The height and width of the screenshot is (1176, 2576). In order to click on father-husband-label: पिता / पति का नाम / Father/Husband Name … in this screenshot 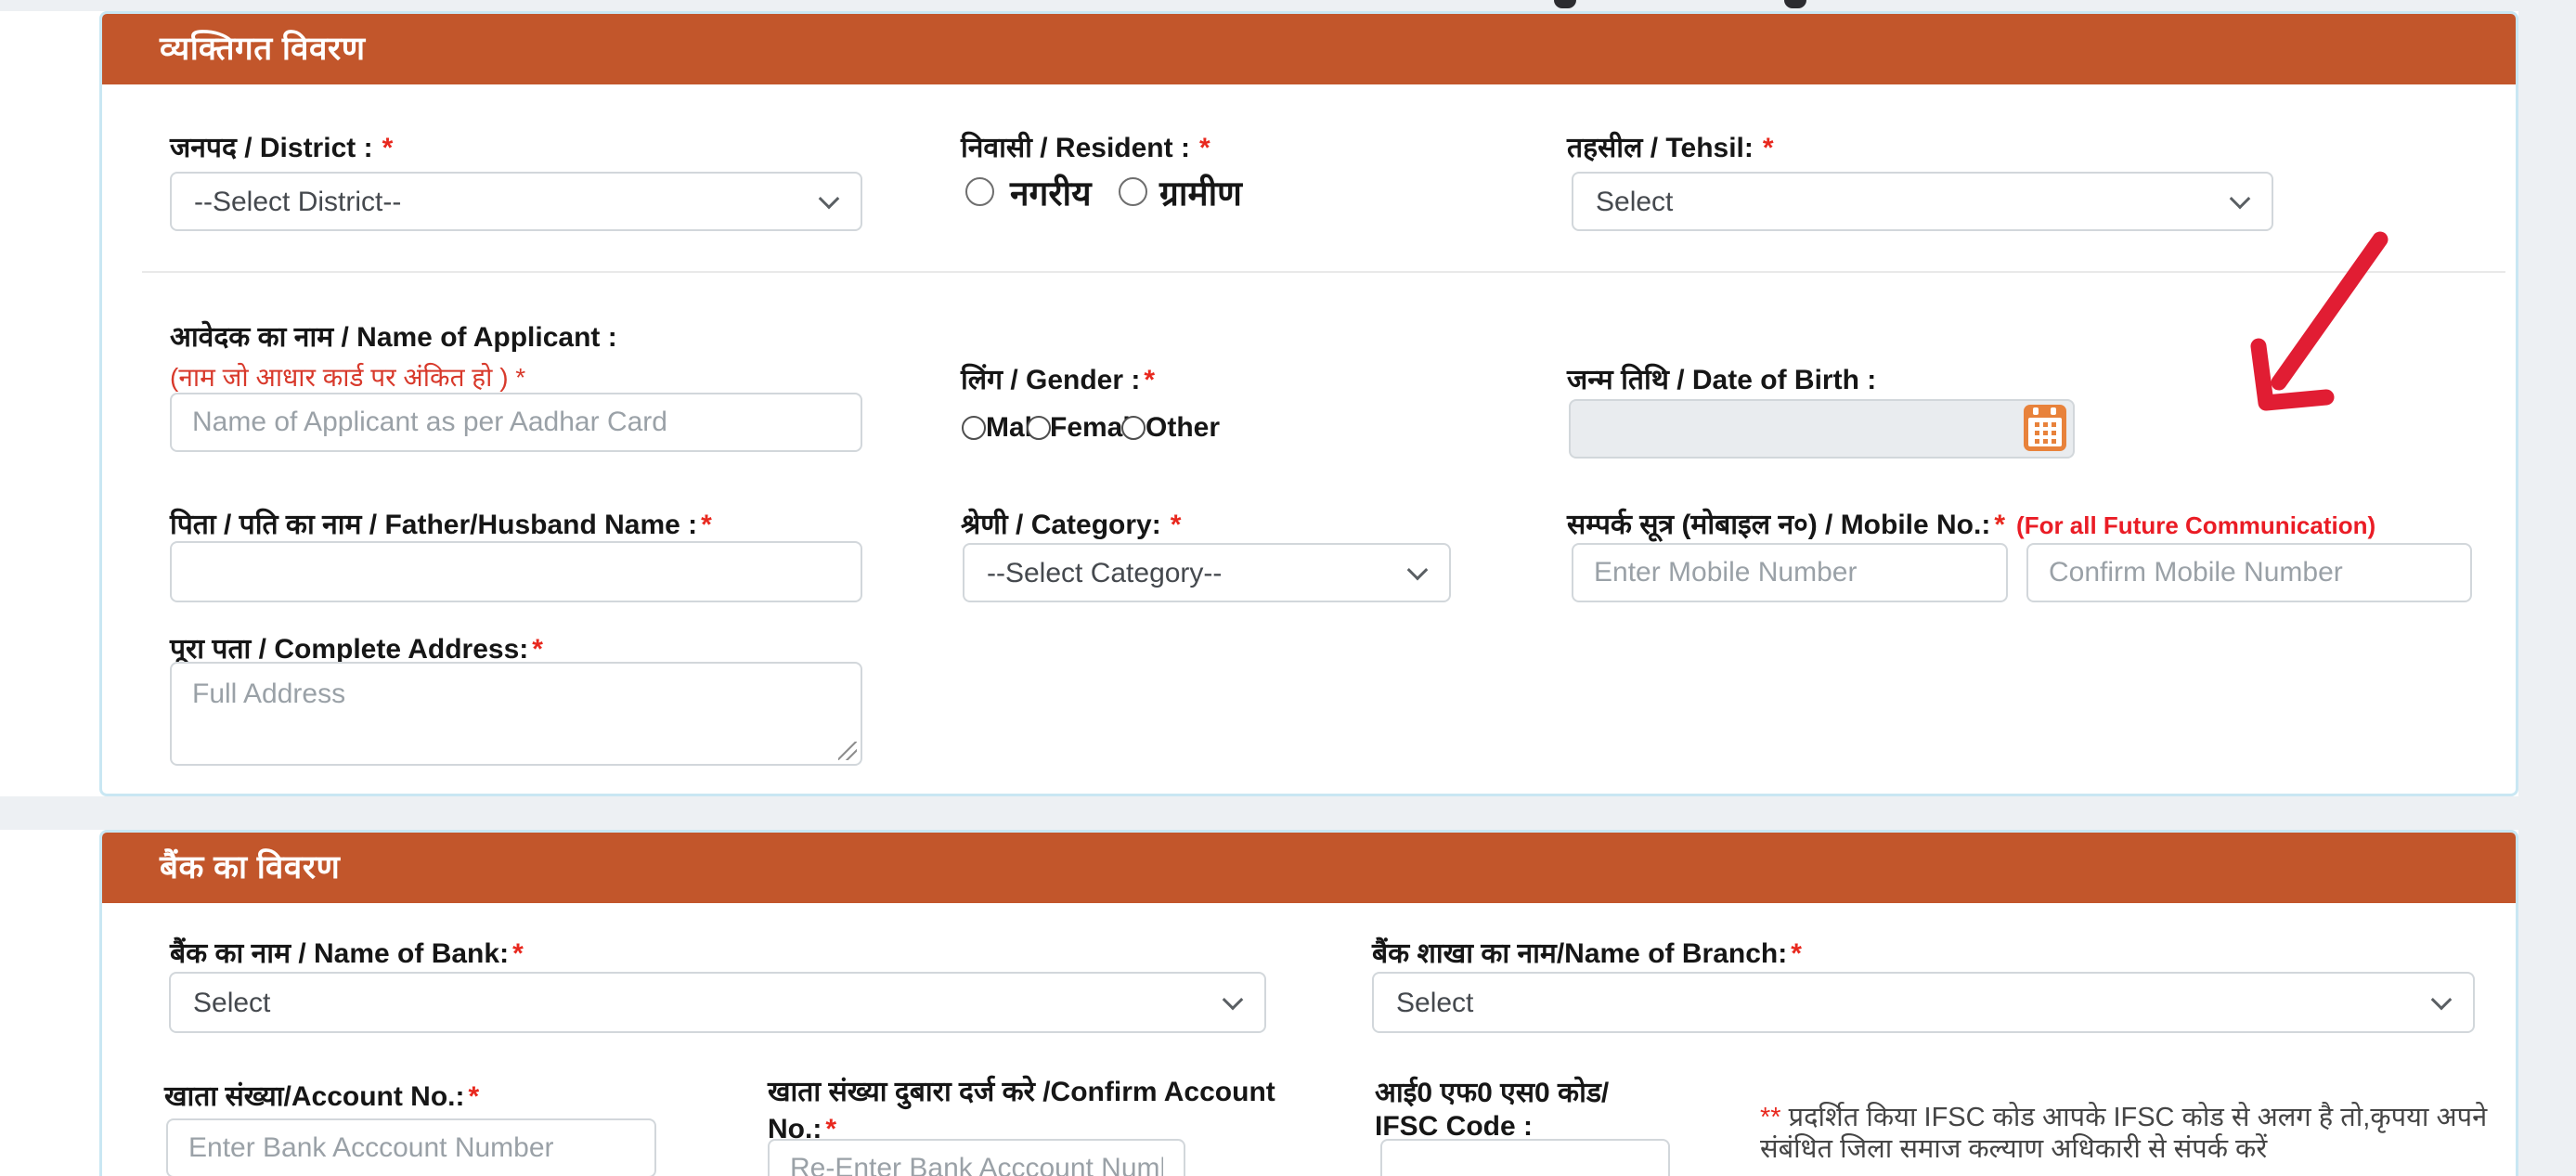, I will do `click(441, 525)`.